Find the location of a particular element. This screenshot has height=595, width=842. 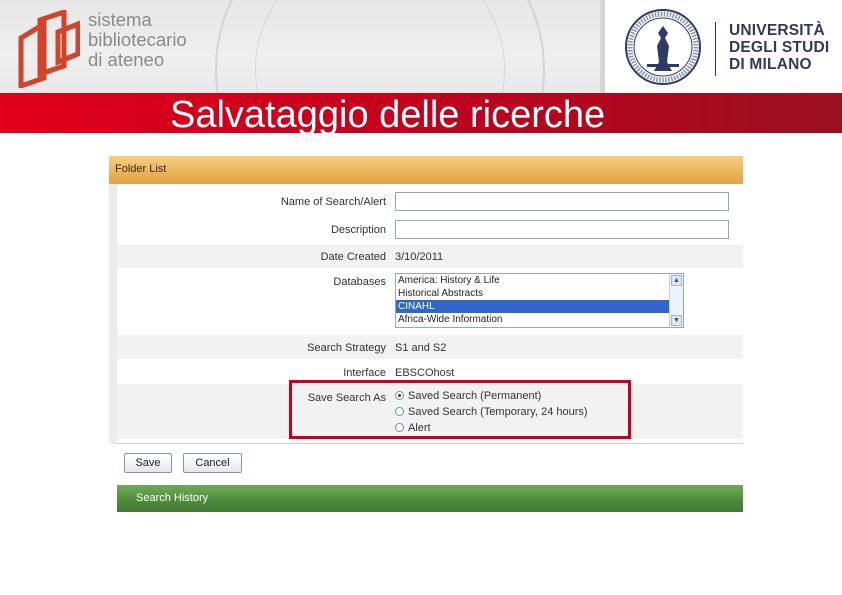

sba-logo-icon is located at coordinates (49, 49).